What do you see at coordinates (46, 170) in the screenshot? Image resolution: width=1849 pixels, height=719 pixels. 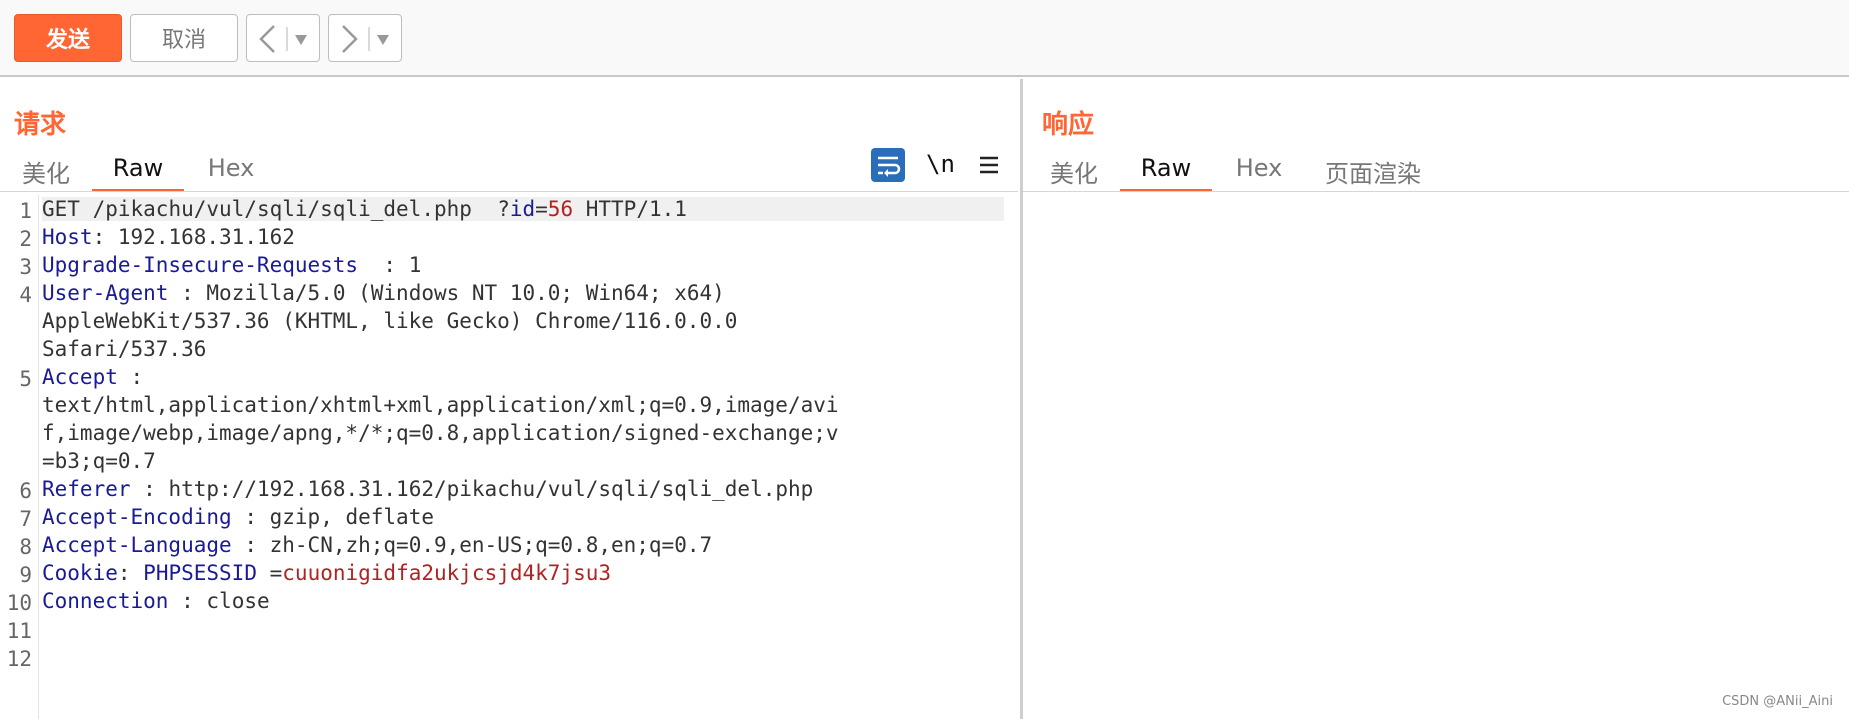 I see `request-tab-pretty: 美化` at bounding box center [46, 170].